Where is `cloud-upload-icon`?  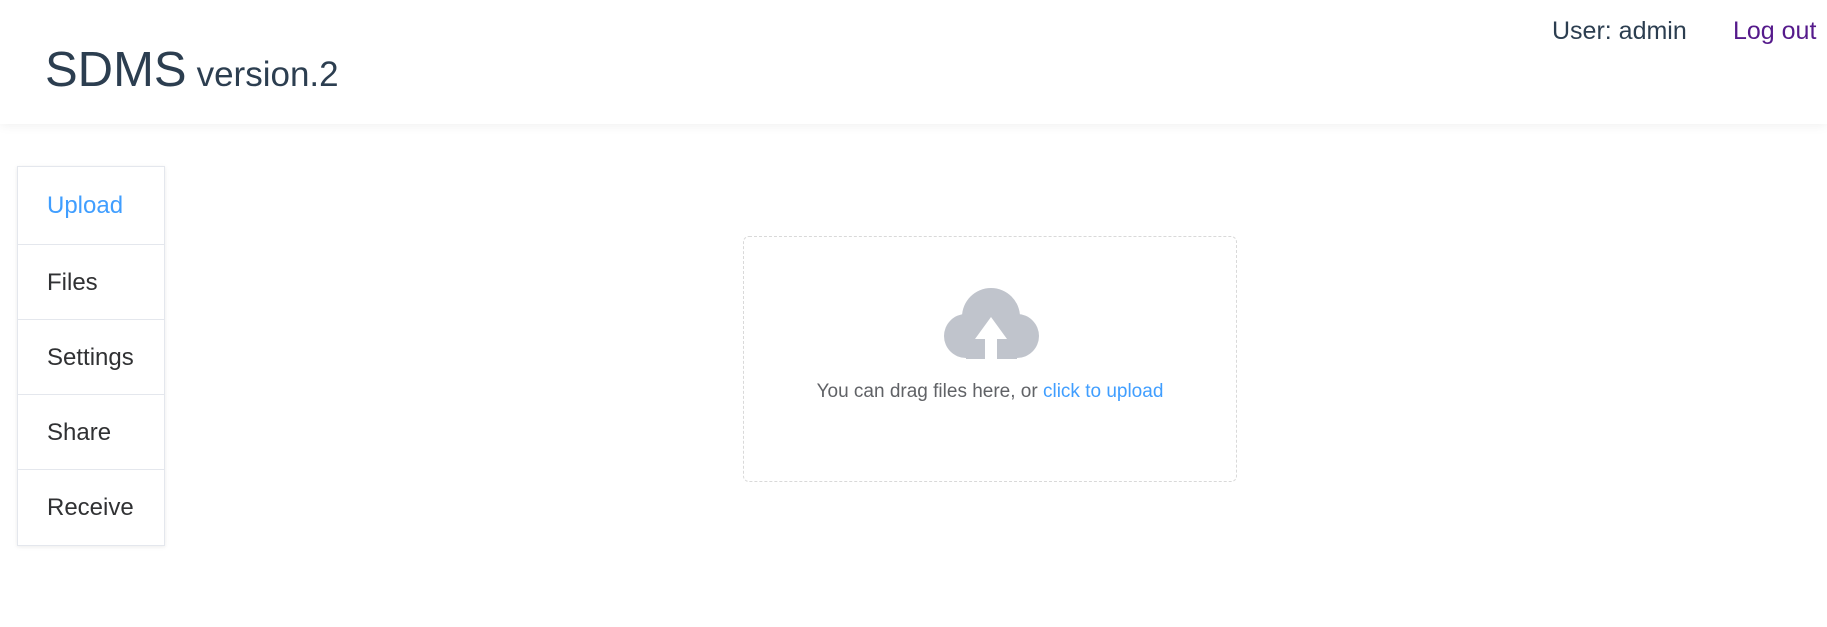 cloud-upload-icon is located at coordinates (991, 323).